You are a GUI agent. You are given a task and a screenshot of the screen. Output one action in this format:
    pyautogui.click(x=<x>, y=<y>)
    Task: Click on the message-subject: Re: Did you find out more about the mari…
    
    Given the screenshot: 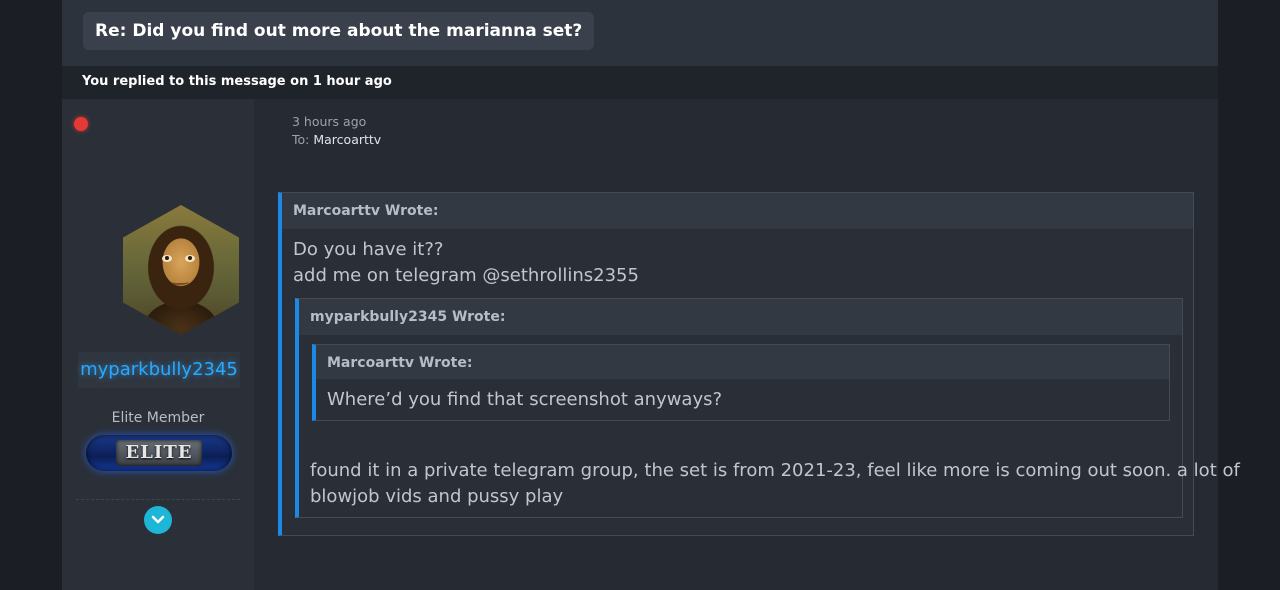 What is the action you would take?
    pyautogui.click(x=339, y=31)
    